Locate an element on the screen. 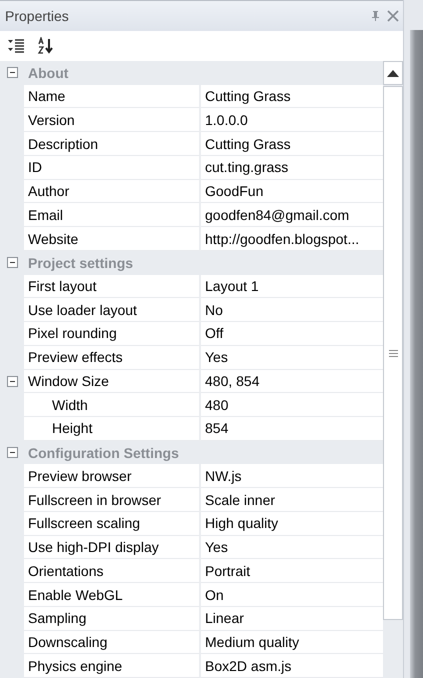  property-name: Use loader layout is located at coordinates (112, 310).